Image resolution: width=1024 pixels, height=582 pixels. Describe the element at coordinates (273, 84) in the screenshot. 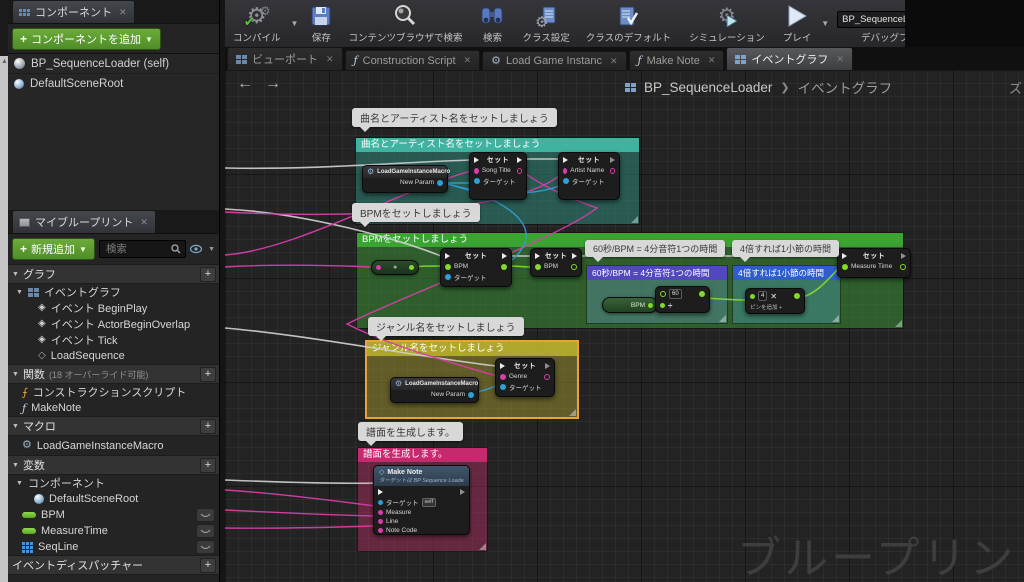

I see `forward-arrow-button: →` at that location.